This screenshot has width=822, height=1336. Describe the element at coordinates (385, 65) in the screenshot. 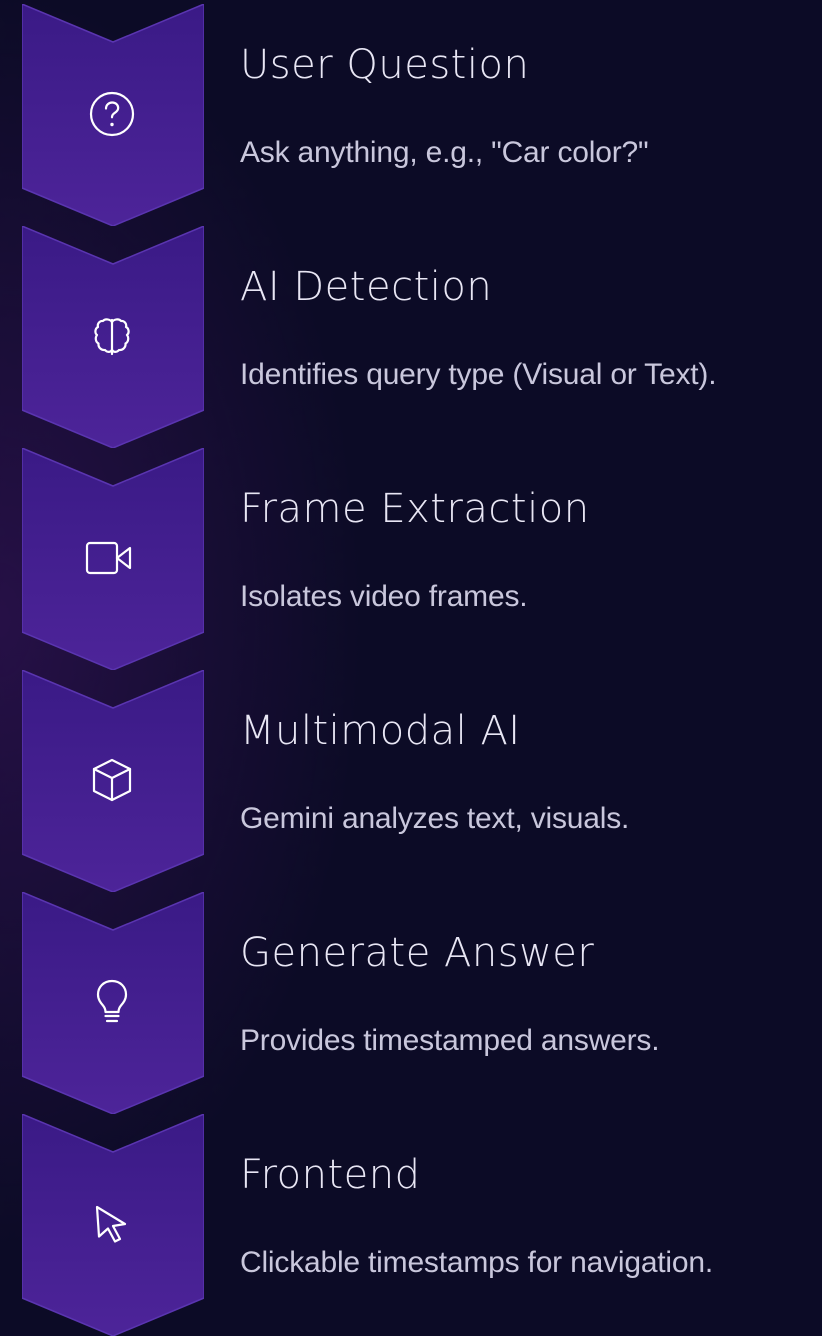

I see `step-title: User Question` at that location.